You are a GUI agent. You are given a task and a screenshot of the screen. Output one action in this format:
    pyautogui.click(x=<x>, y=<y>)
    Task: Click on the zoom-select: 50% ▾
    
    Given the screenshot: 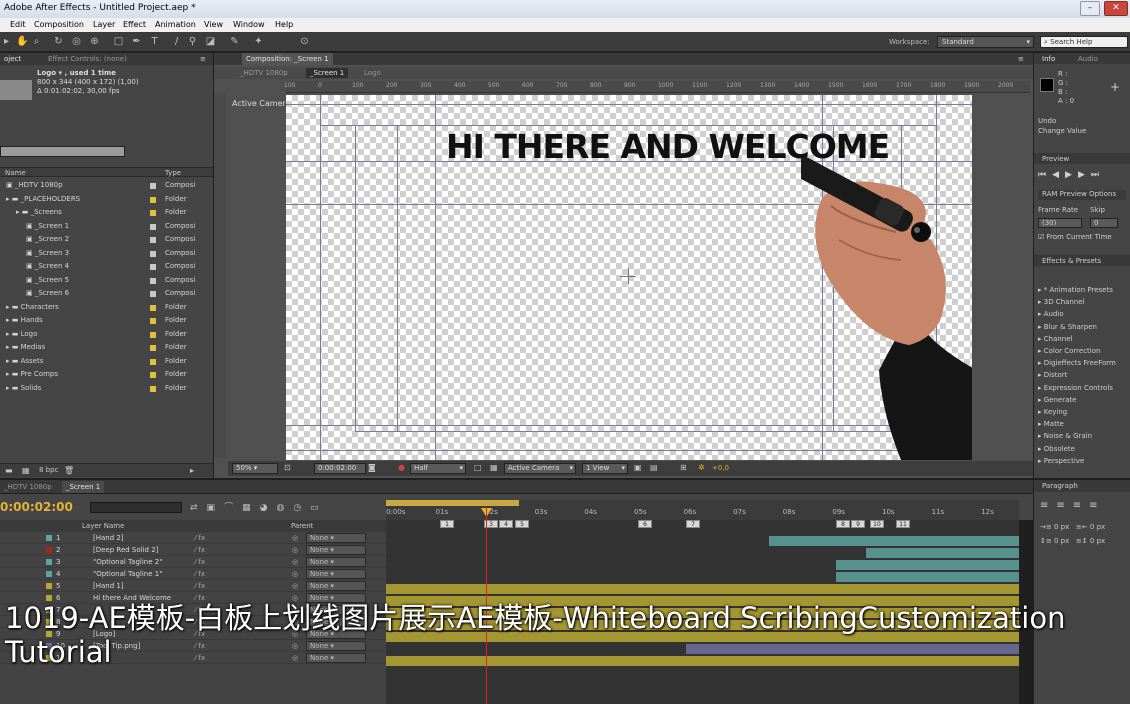 What is the action you would take?
    pyautogui.click(x=255, y=468)
    